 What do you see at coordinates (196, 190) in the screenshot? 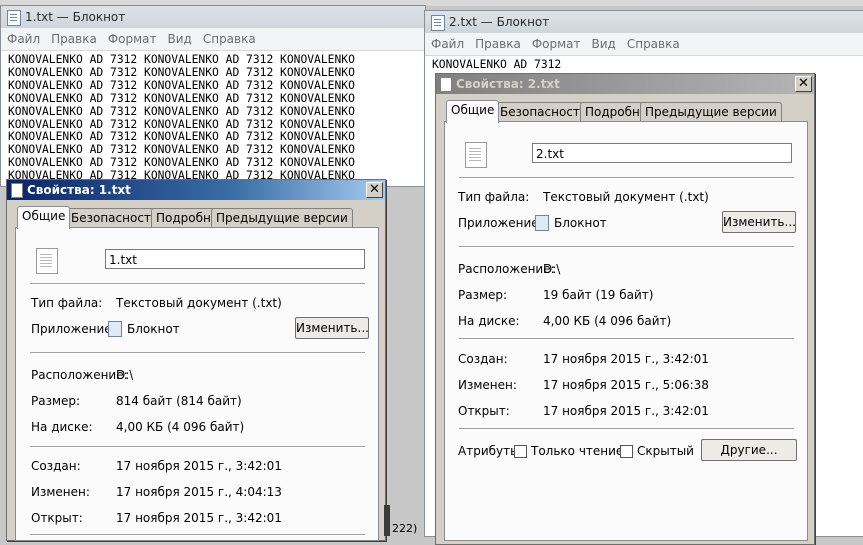
I see `properties-1-titlebar: Свойства: 1.txt ✕` at bounding box center [196, 190].